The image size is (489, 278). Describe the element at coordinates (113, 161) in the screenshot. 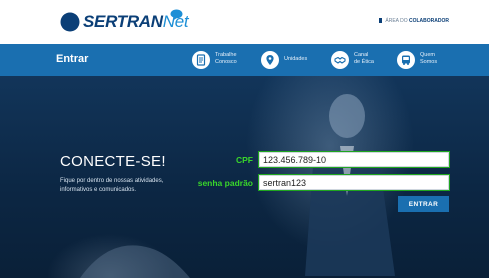

I see `hero-heading: CONECTE-SE!` at that location.